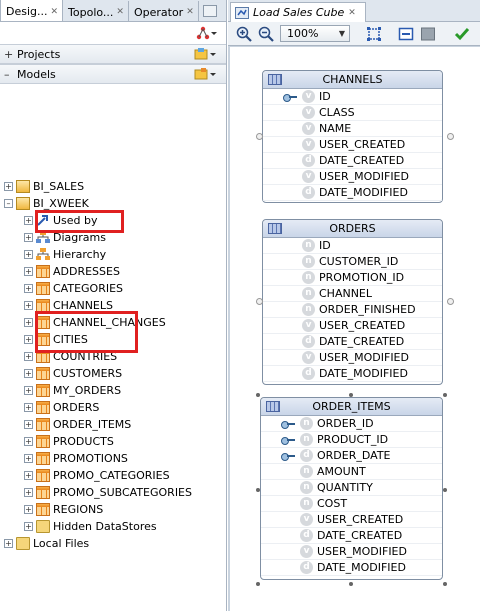  What do you see at coordinates (72, 390) in the screenshot?
I see `tree-item-datastore: + MY_ORDERS` at bounding box center [72, 390].